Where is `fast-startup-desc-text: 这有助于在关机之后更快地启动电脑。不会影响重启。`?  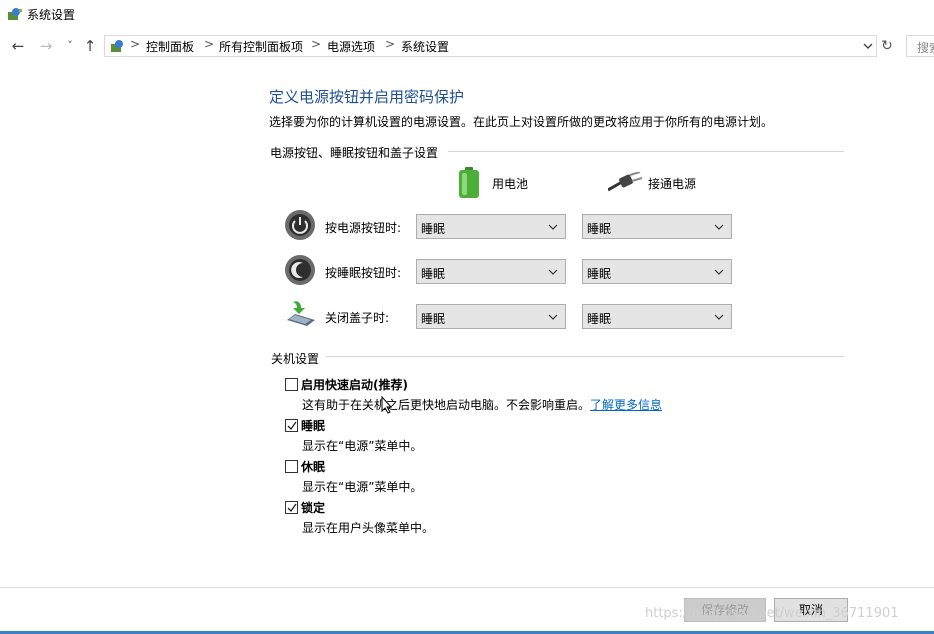
fast-startup-desc-text: 这有助于在关机之后更快地启动电脑。不会影响重启。 is located at coordinates (446, 405).